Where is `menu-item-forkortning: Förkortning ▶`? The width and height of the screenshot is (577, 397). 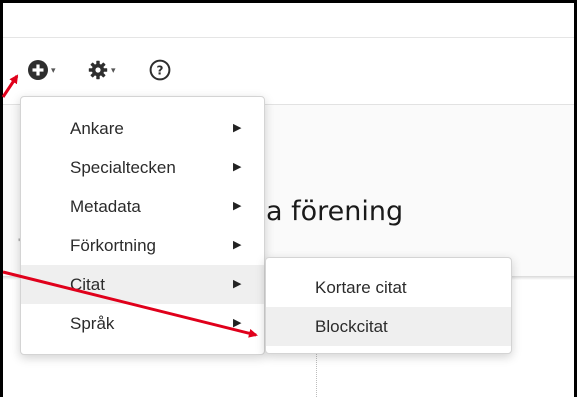 menu-item-forkortning: Förkortning ▶ is located at coordinates (142, 245).